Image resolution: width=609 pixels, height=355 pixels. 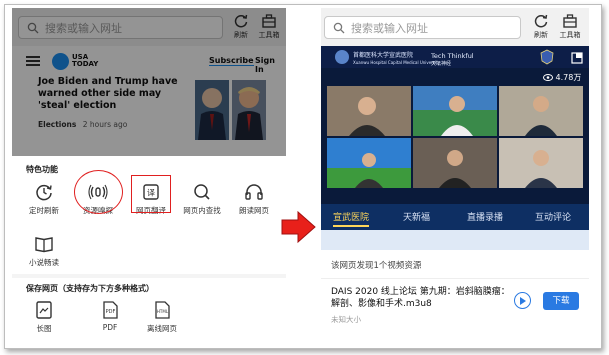 I want to click on view-count: 4.78万, so click(x=562, y=77).